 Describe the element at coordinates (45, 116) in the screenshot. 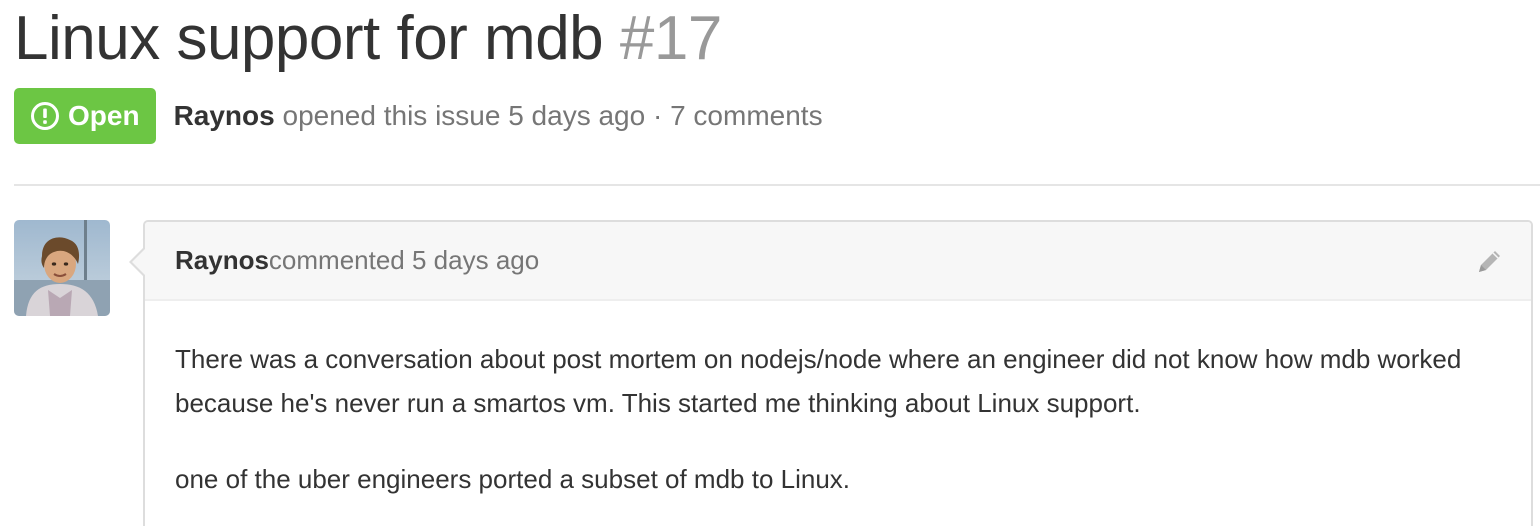

I see `issue-opened-icon` at that location.